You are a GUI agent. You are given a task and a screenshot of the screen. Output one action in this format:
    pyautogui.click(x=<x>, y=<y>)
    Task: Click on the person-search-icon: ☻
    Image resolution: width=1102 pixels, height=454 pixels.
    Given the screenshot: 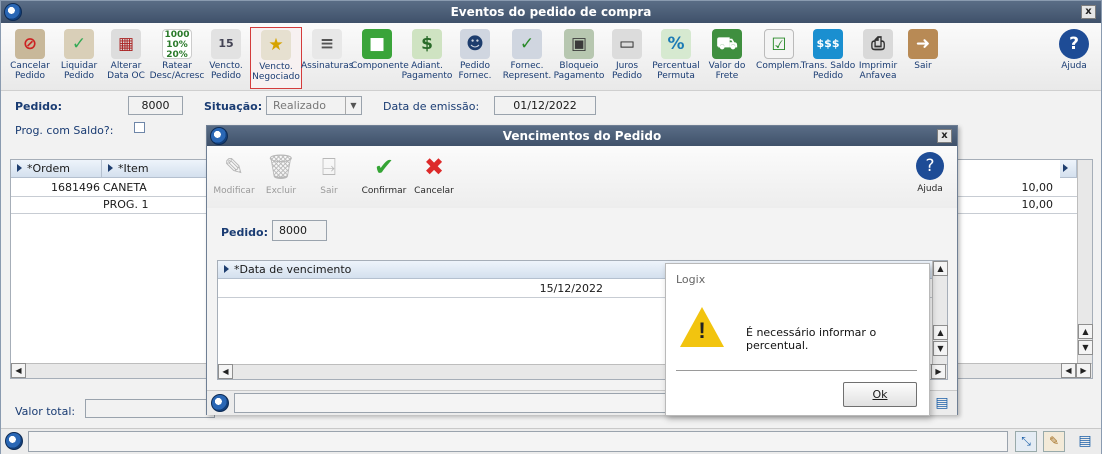 What is the action you would take?
    pyautogui.click(x=475, y=44)
    